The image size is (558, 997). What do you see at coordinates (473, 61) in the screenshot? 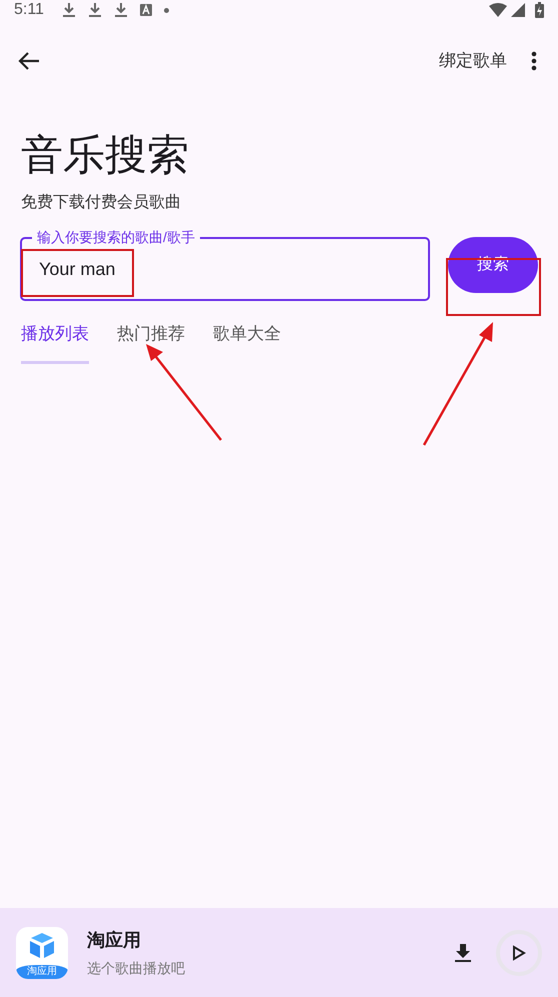
I see `bind-playlist-button: 绑定歌单` at bounding box center [473, 61].